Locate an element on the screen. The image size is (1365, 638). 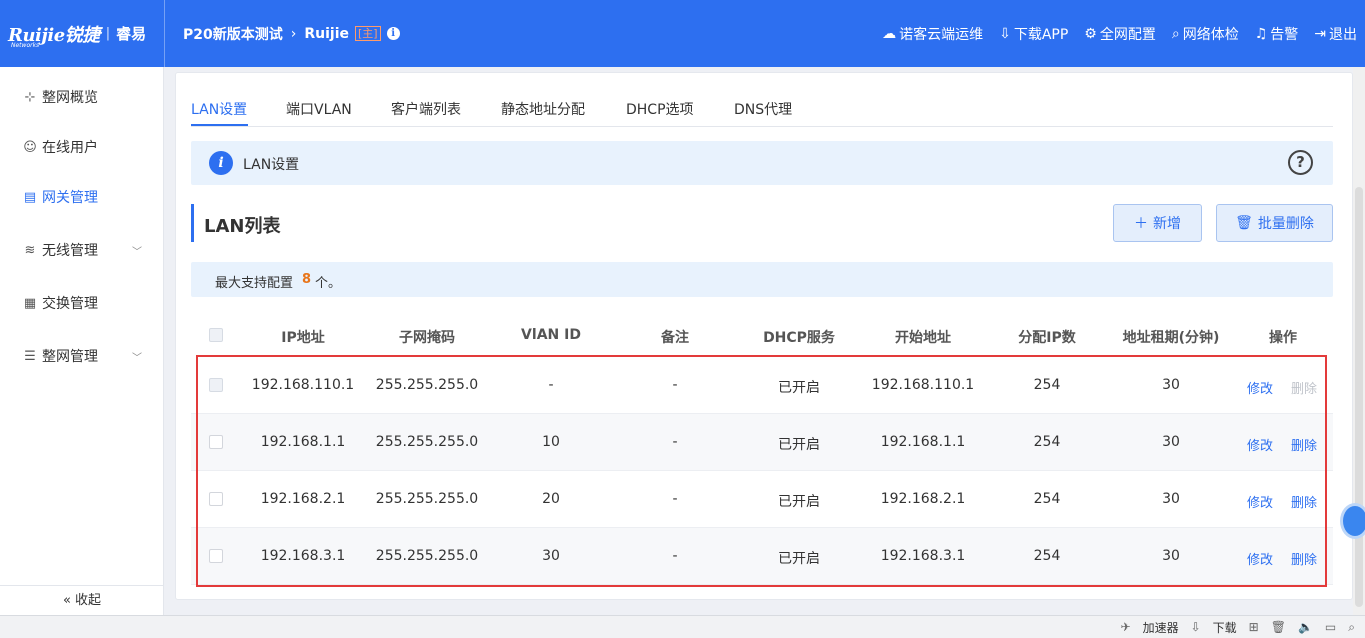
breadcrumb: P20新版本测试 › Ruijie [主] i is located at coordinates (282, 34).